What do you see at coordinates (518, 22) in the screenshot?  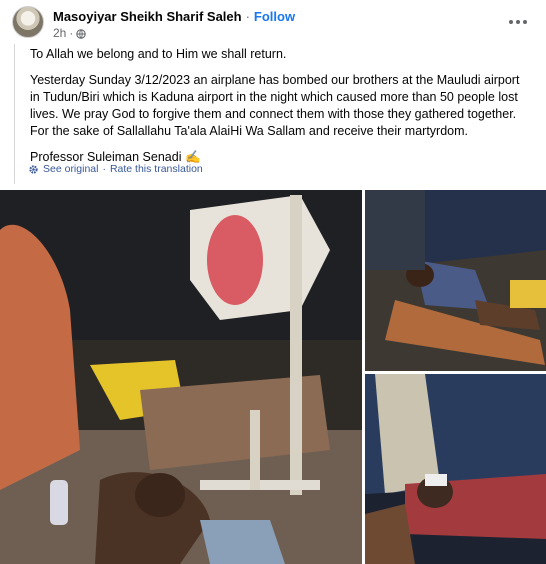 I see `more-options-icon` at bounding box center [518, 22].